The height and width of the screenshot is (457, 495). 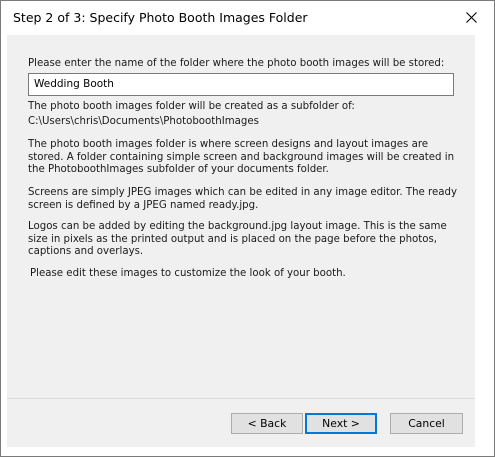 What do you see at coordinates (241, 398) in the screenshot?
I see `button-separator` at bounding box center [241, 398].